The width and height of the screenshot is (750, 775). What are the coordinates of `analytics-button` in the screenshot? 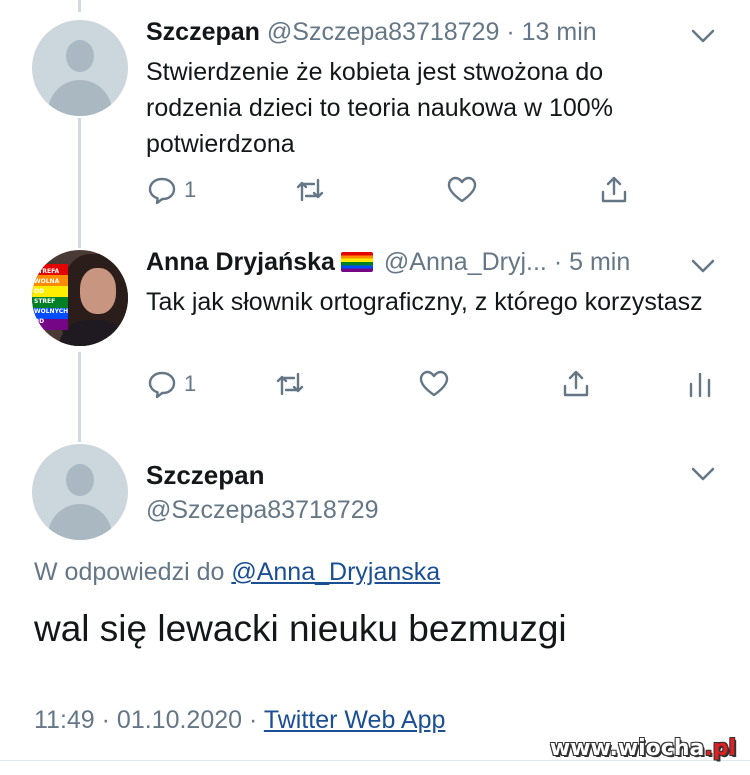 It's located at (700, 384).